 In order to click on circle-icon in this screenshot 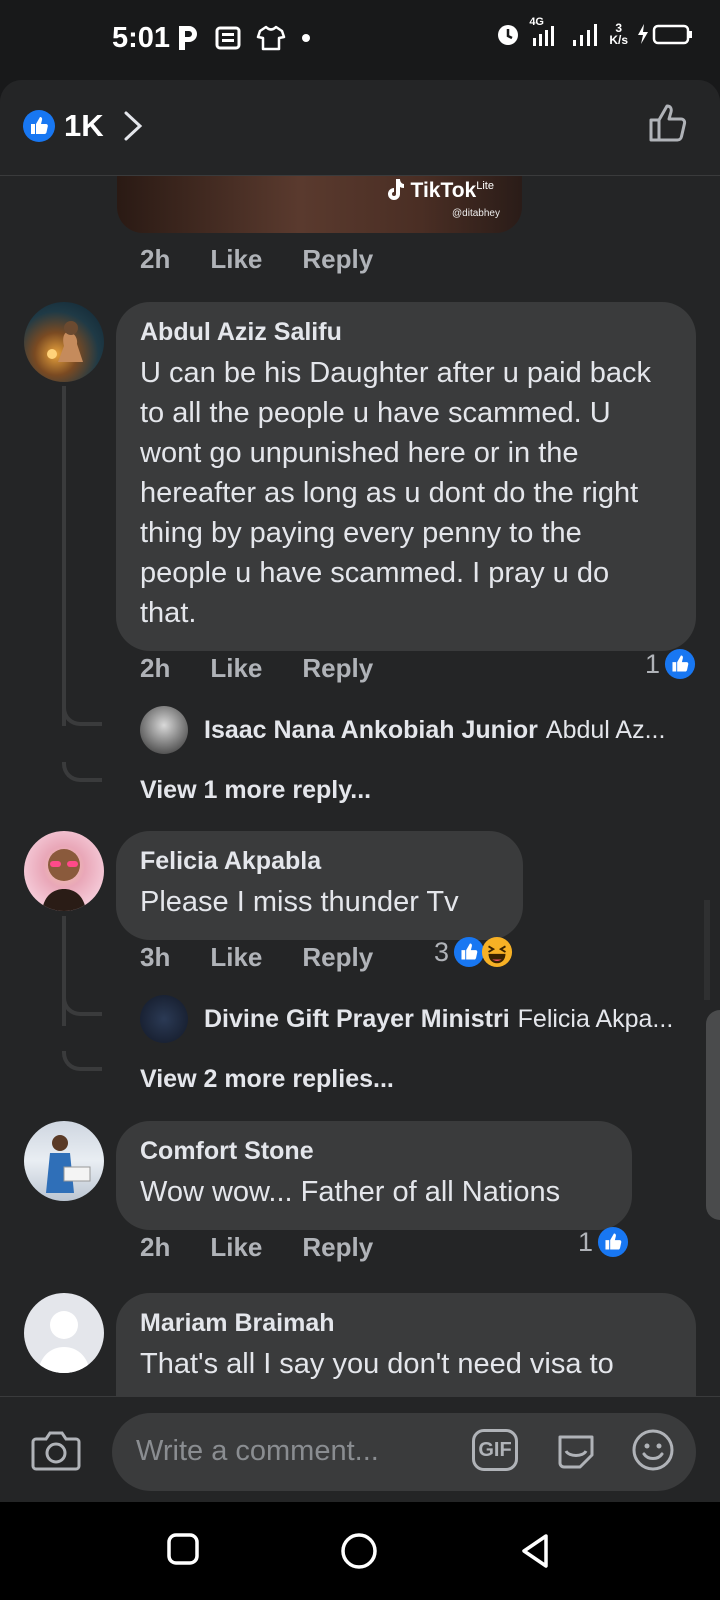, I will do `click(359, 1551)`.